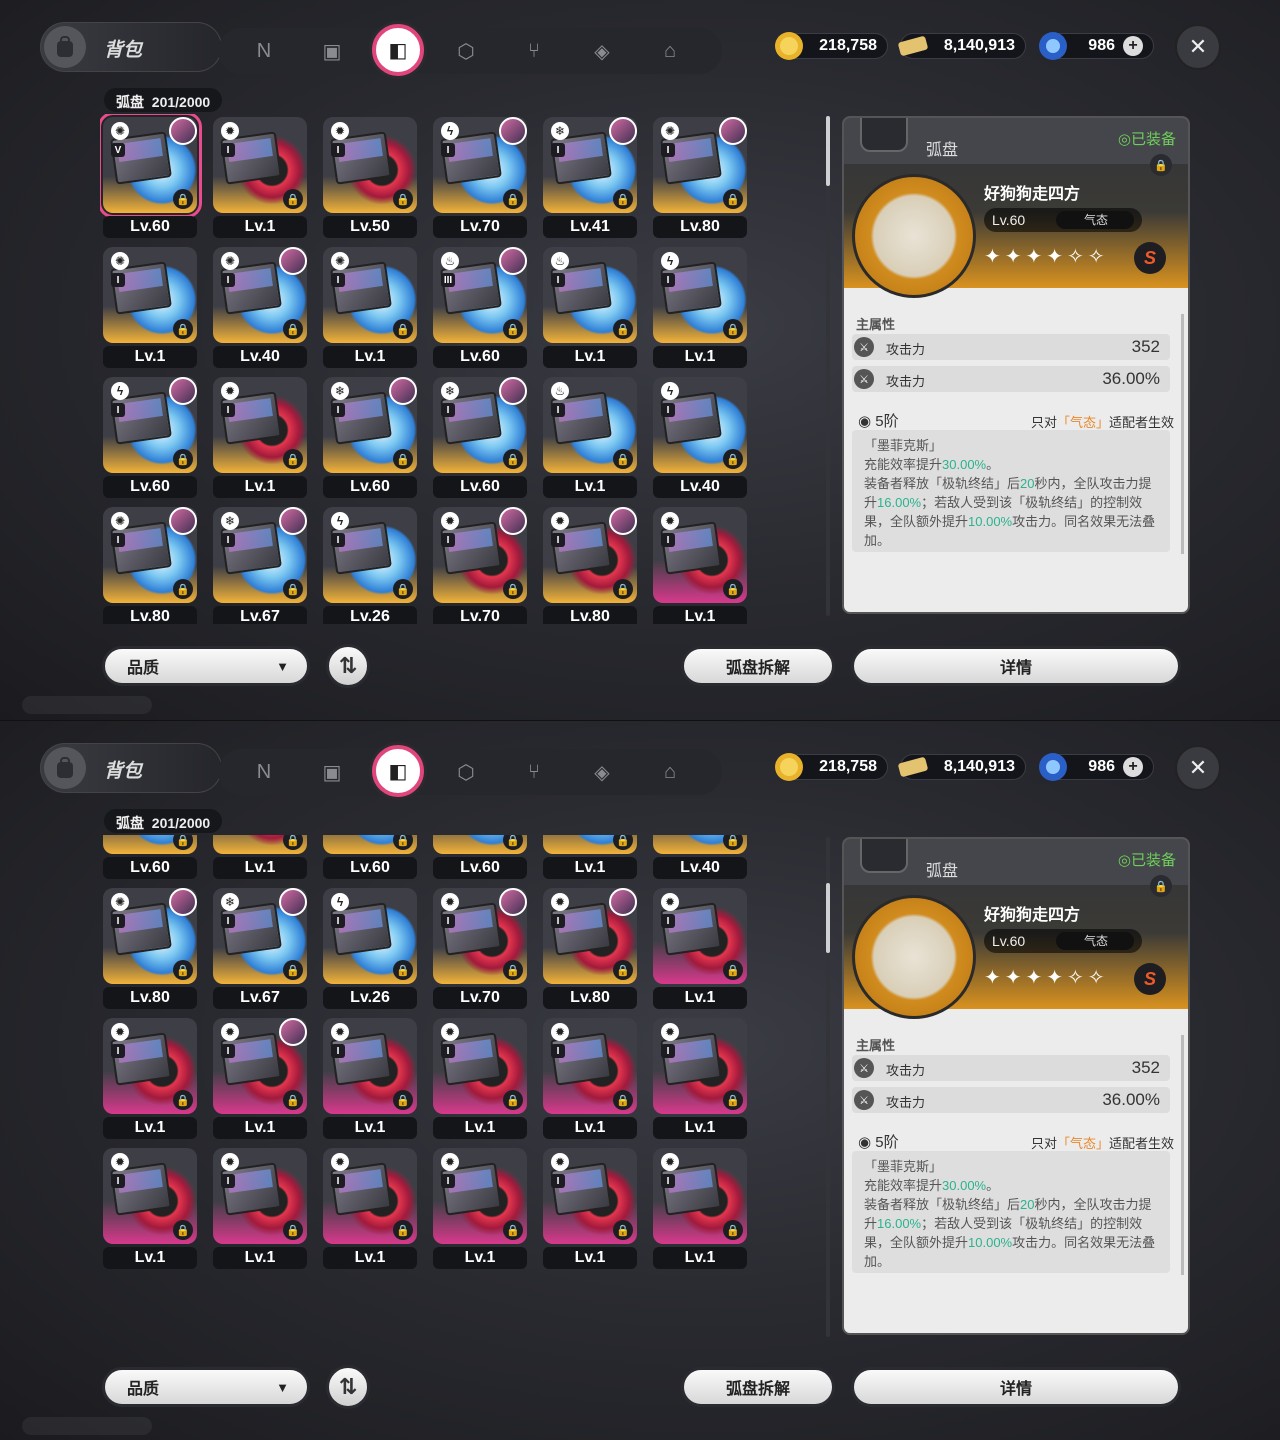  I want to click on grid-scrollbar, so click(828, 366).